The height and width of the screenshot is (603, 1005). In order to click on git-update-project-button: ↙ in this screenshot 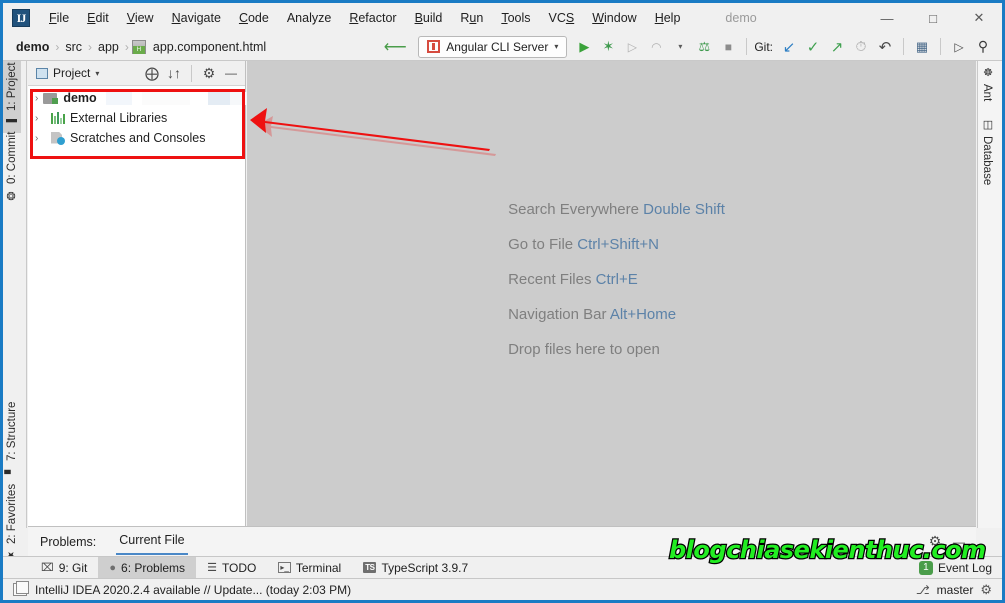, I will do `click(789, 47)`.